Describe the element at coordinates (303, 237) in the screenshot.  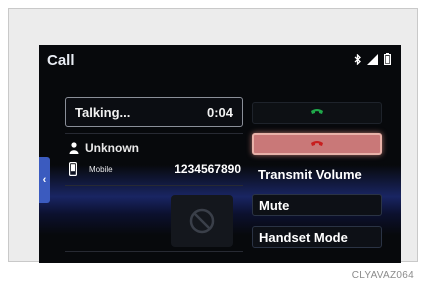
I see `handset-mode-label: Handset Mode` at that location.